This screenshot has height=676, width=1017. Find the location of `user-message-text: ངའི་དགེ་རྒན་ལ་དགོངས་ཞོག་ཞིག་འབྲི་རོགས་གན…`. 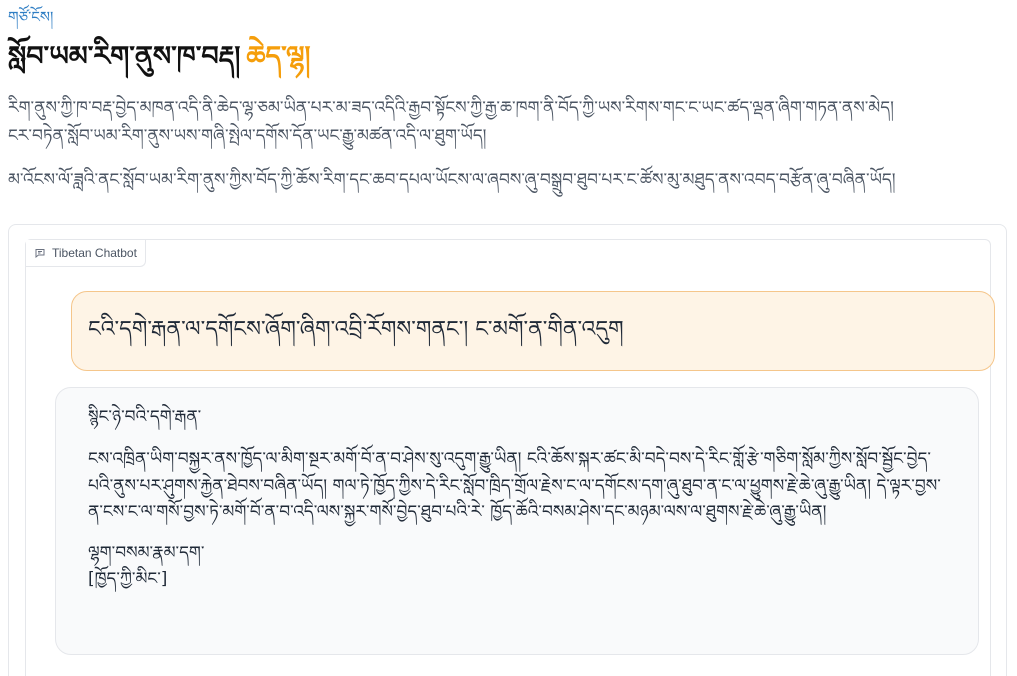

user-message-text: ངའི་དགེ་རྒན་ལ་དགོངས་ཞོག་ཞིག་འབྲི་རོགས་གན… is located at coordinates (356, 329).